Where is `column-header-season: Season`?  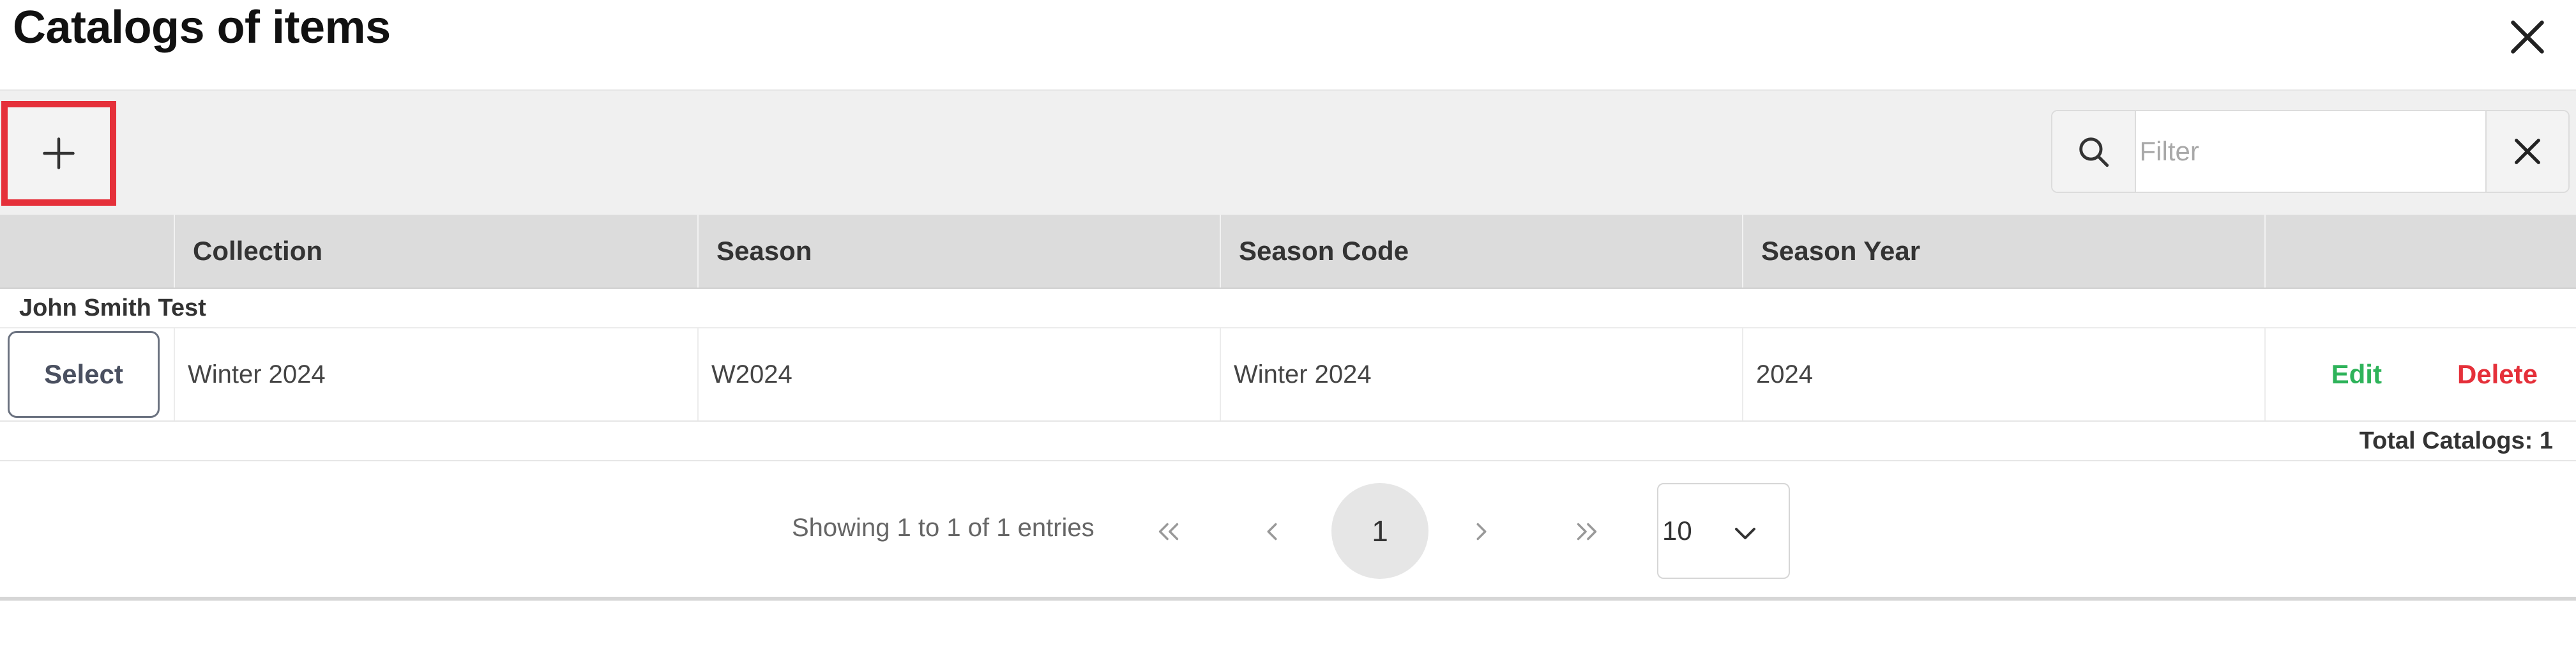
column-header-season: Season is located at coordinates (960, 252).